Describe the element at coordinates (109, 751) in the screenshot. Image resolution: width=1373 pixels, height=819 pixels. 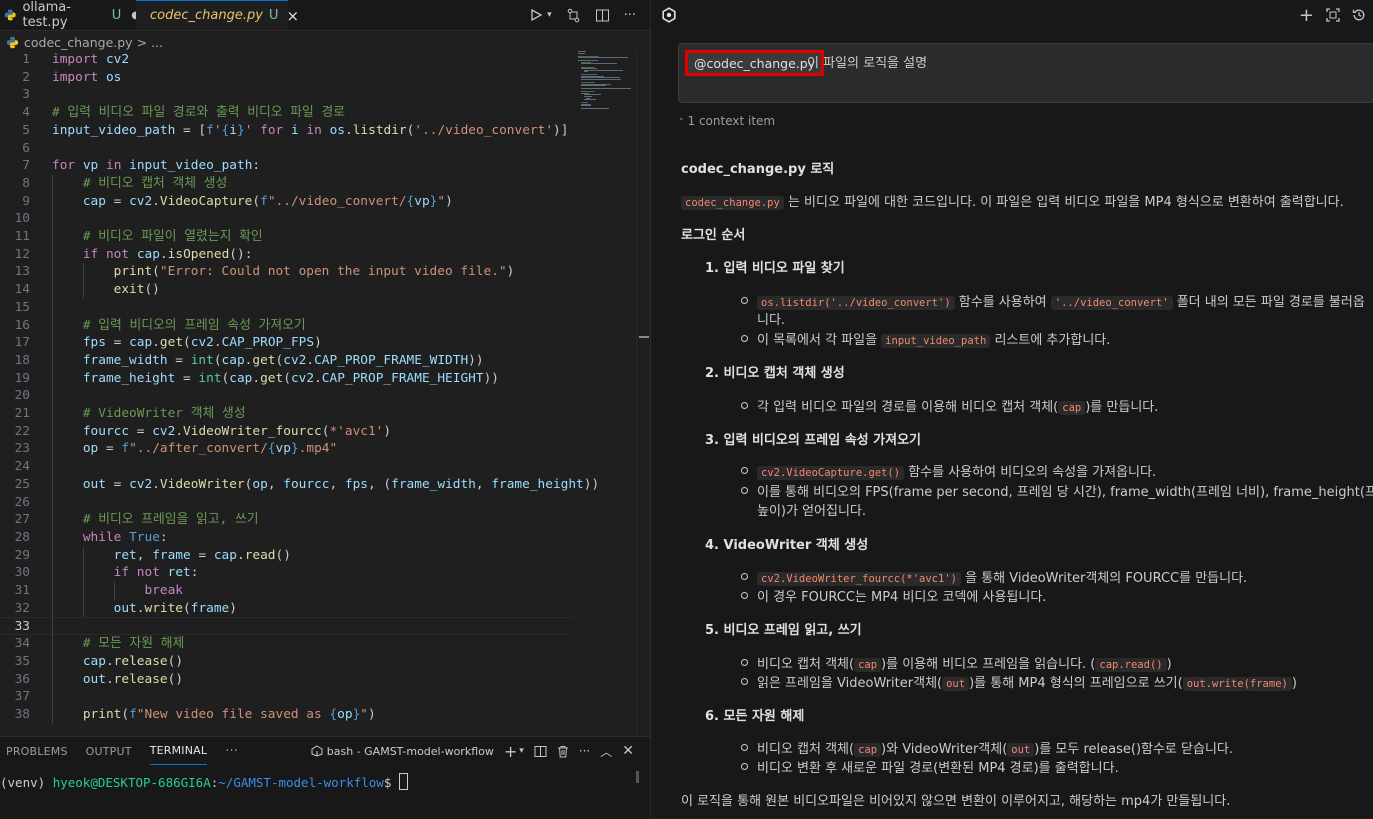
I see `tab-output: OUTPUT` at that location.